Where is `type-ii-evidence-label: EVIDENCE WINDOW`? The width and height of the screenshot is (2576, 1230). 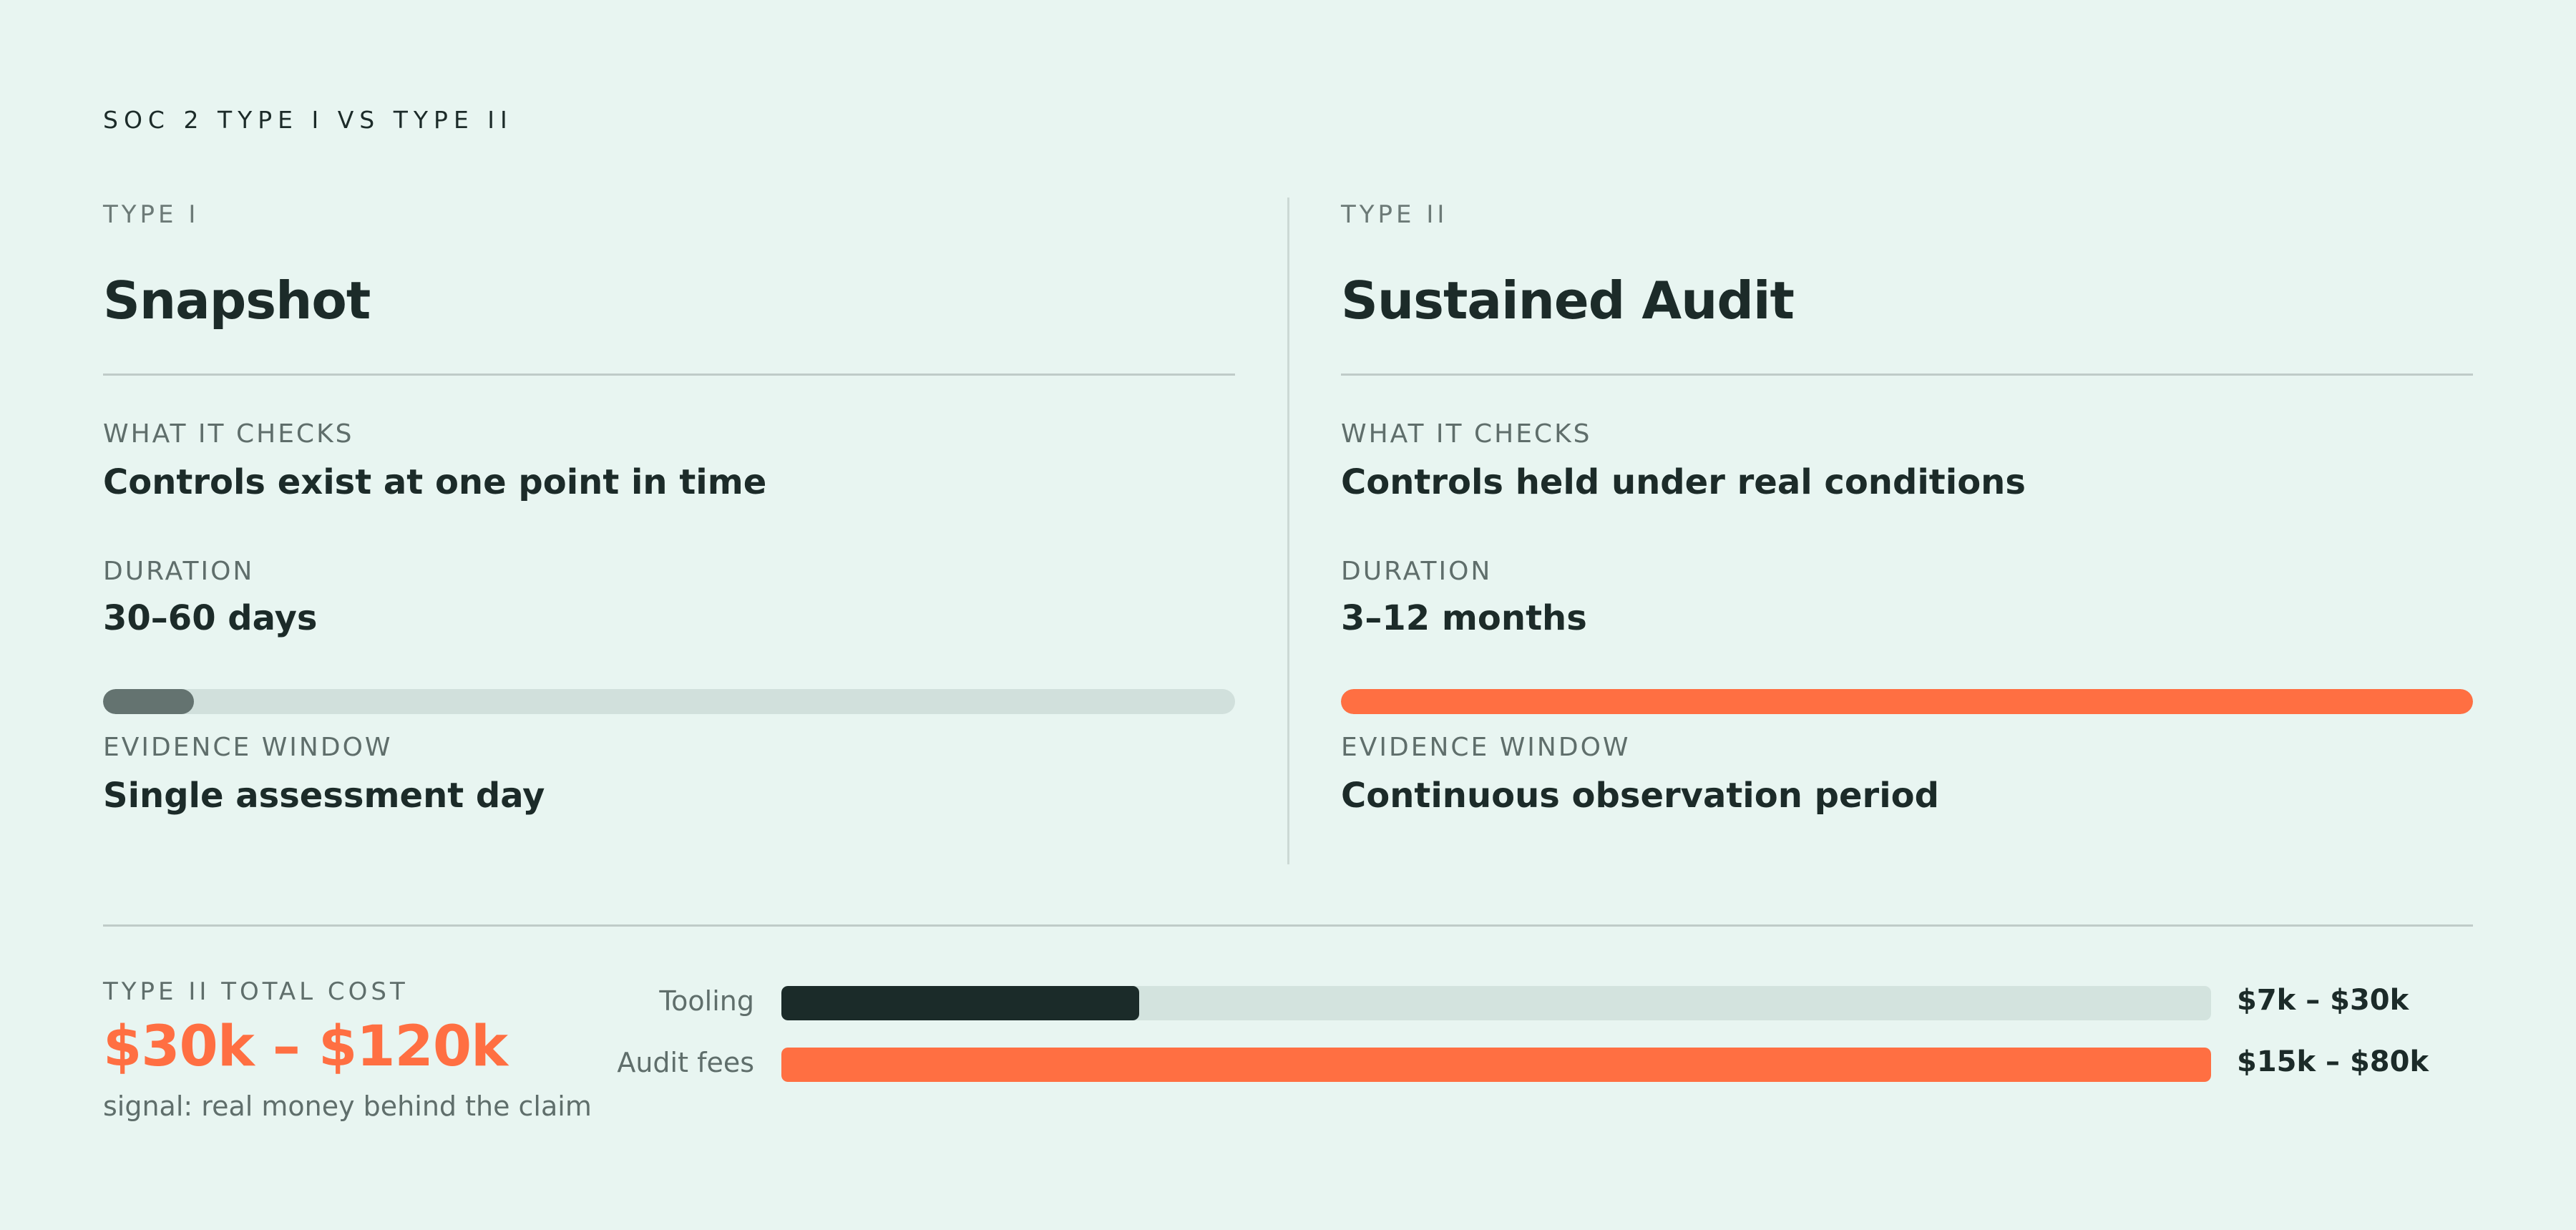
type-ii-evidence-label: EVIDENCE WINDOW is located at coordinates (1486, 747).